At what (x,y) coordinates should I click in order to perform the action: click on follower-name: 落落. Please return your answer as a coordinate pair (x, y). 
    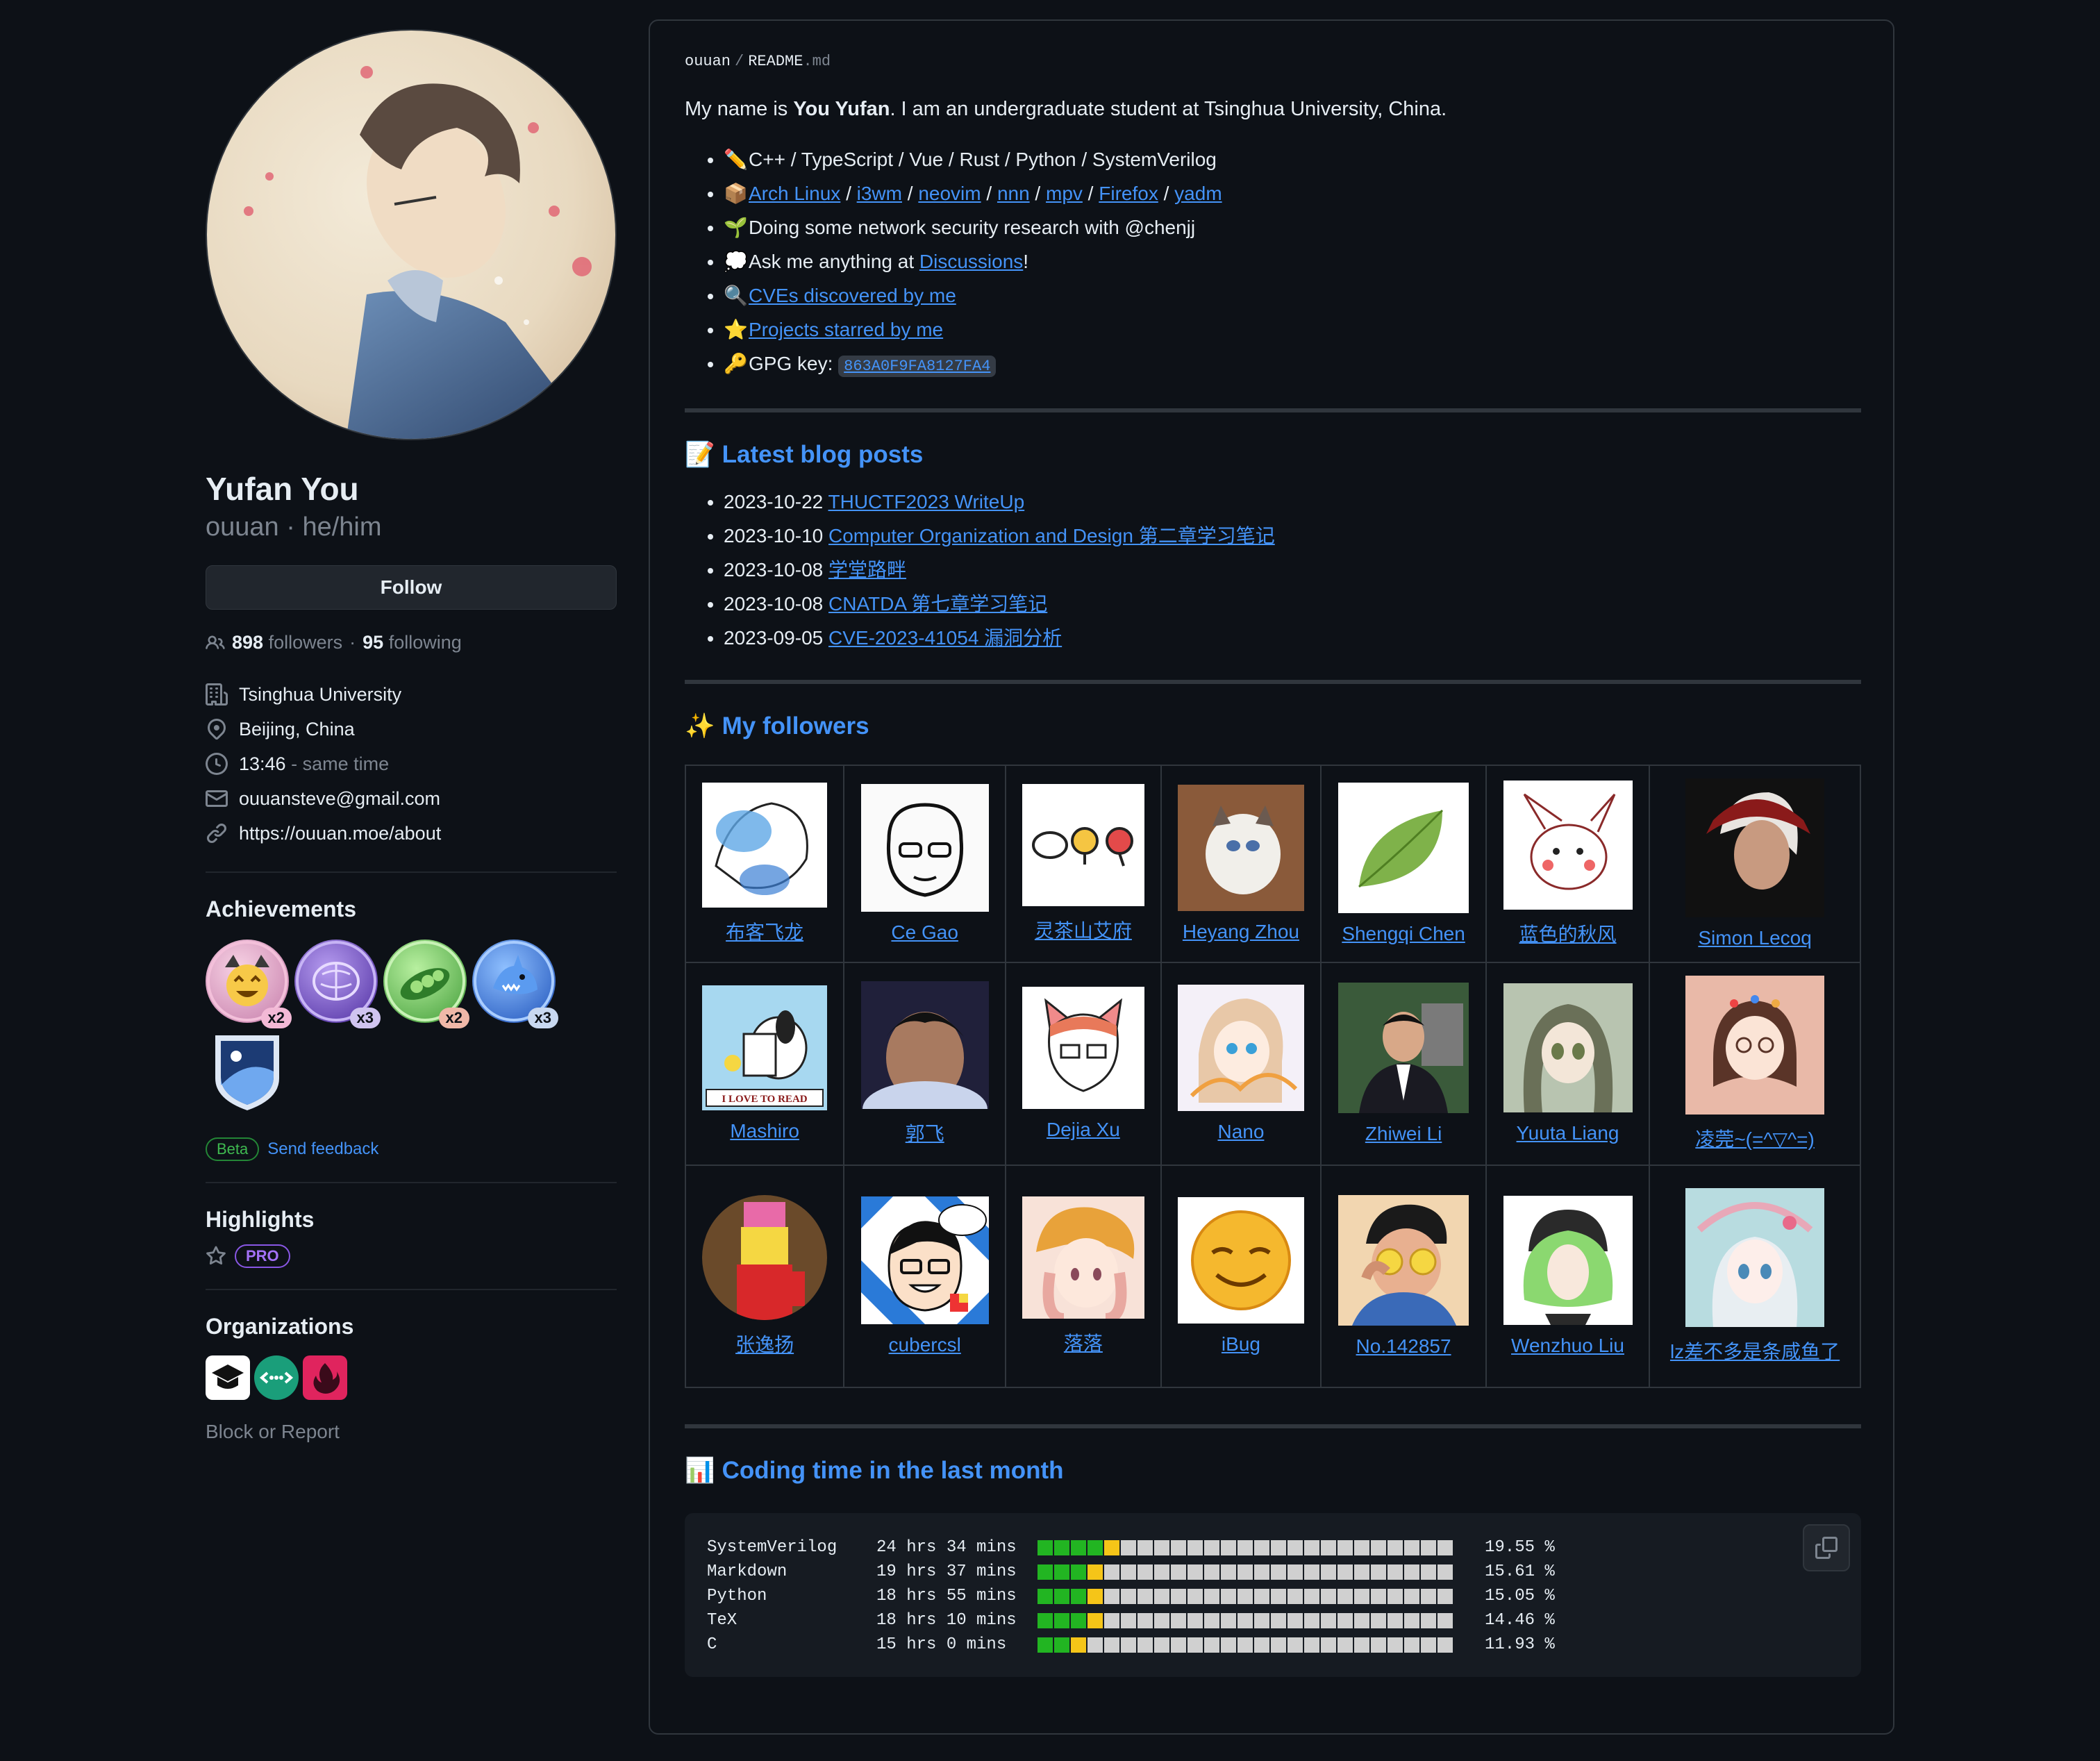
    Looking at the image, I should click on (1083, 1343).